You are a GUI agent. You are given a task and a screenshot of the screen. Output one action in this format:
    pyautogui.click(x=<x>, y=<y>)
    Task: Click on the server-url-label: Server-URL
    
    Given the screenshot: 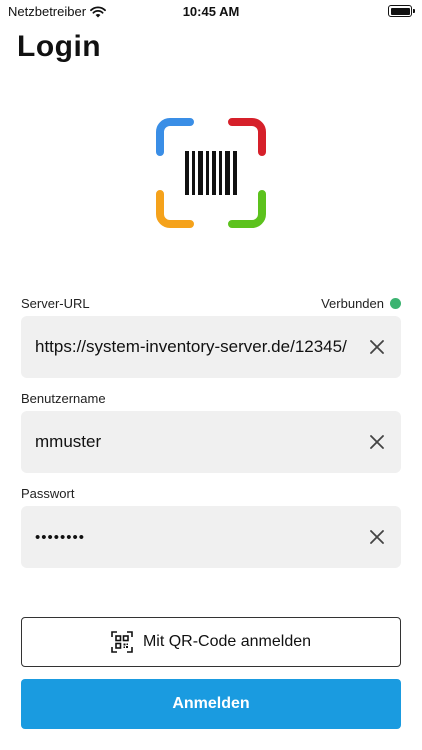 What is the action you would take?
    pyautogui.click(x=55, y=303)
    